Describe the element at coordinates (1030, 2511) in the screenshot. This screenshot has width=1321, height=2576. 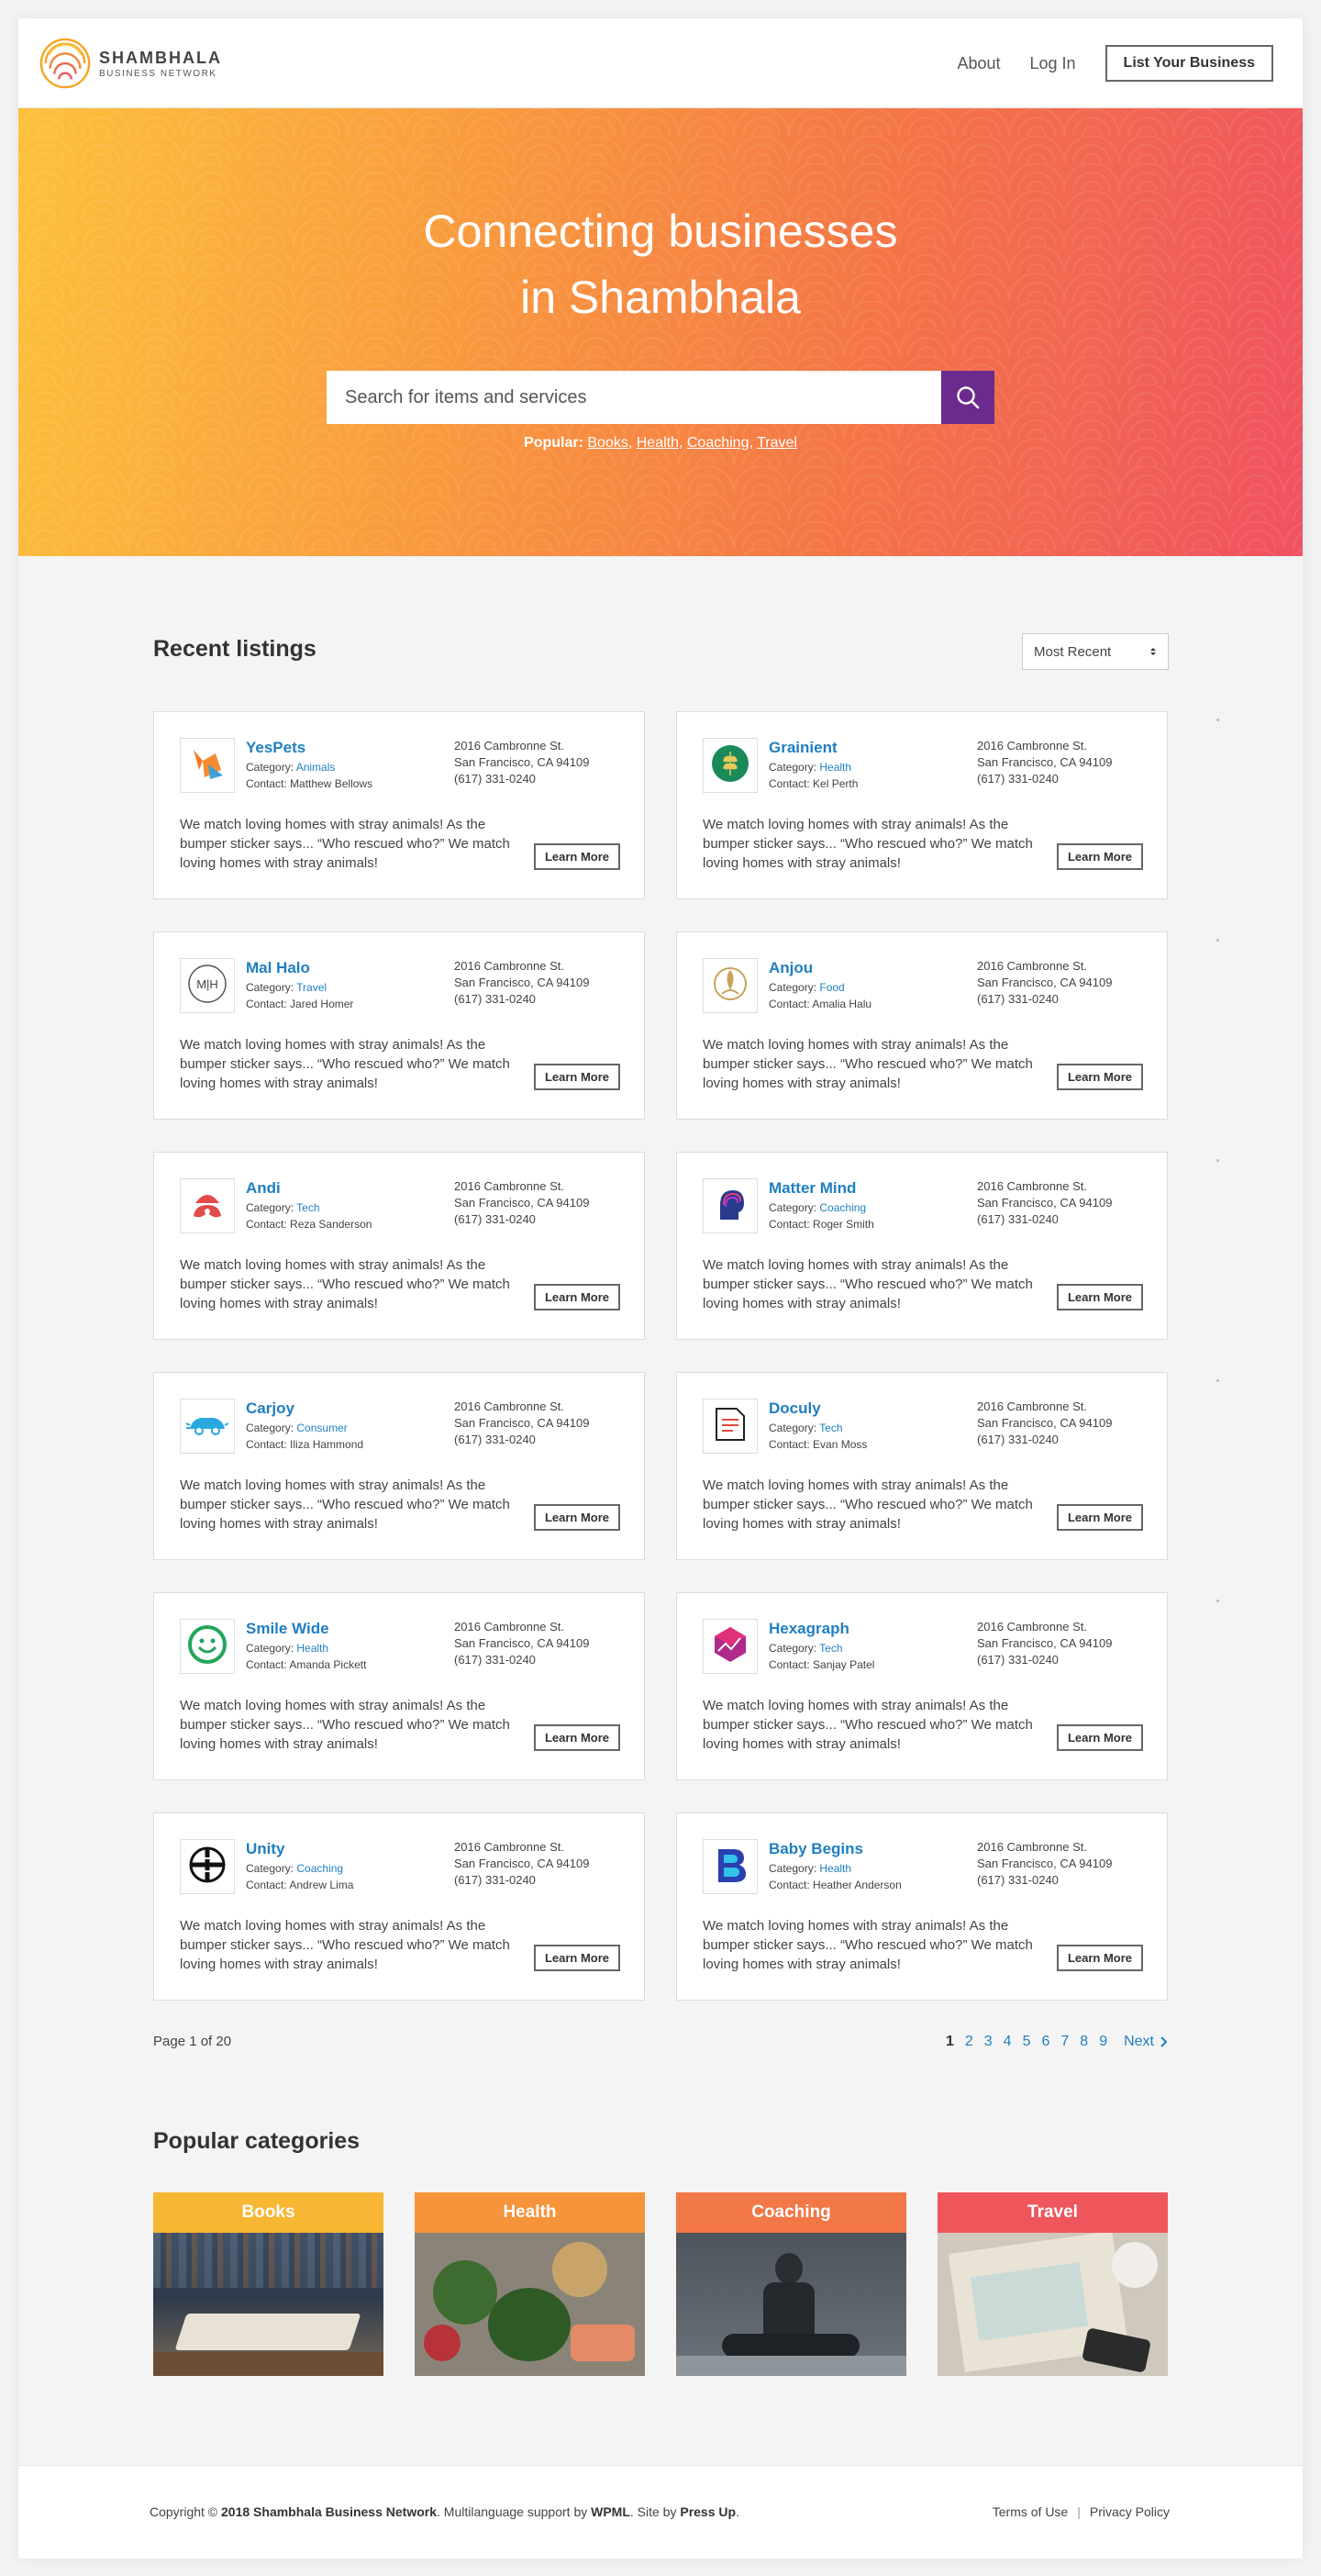
I see `terms-link: Terms of Use` at that location.